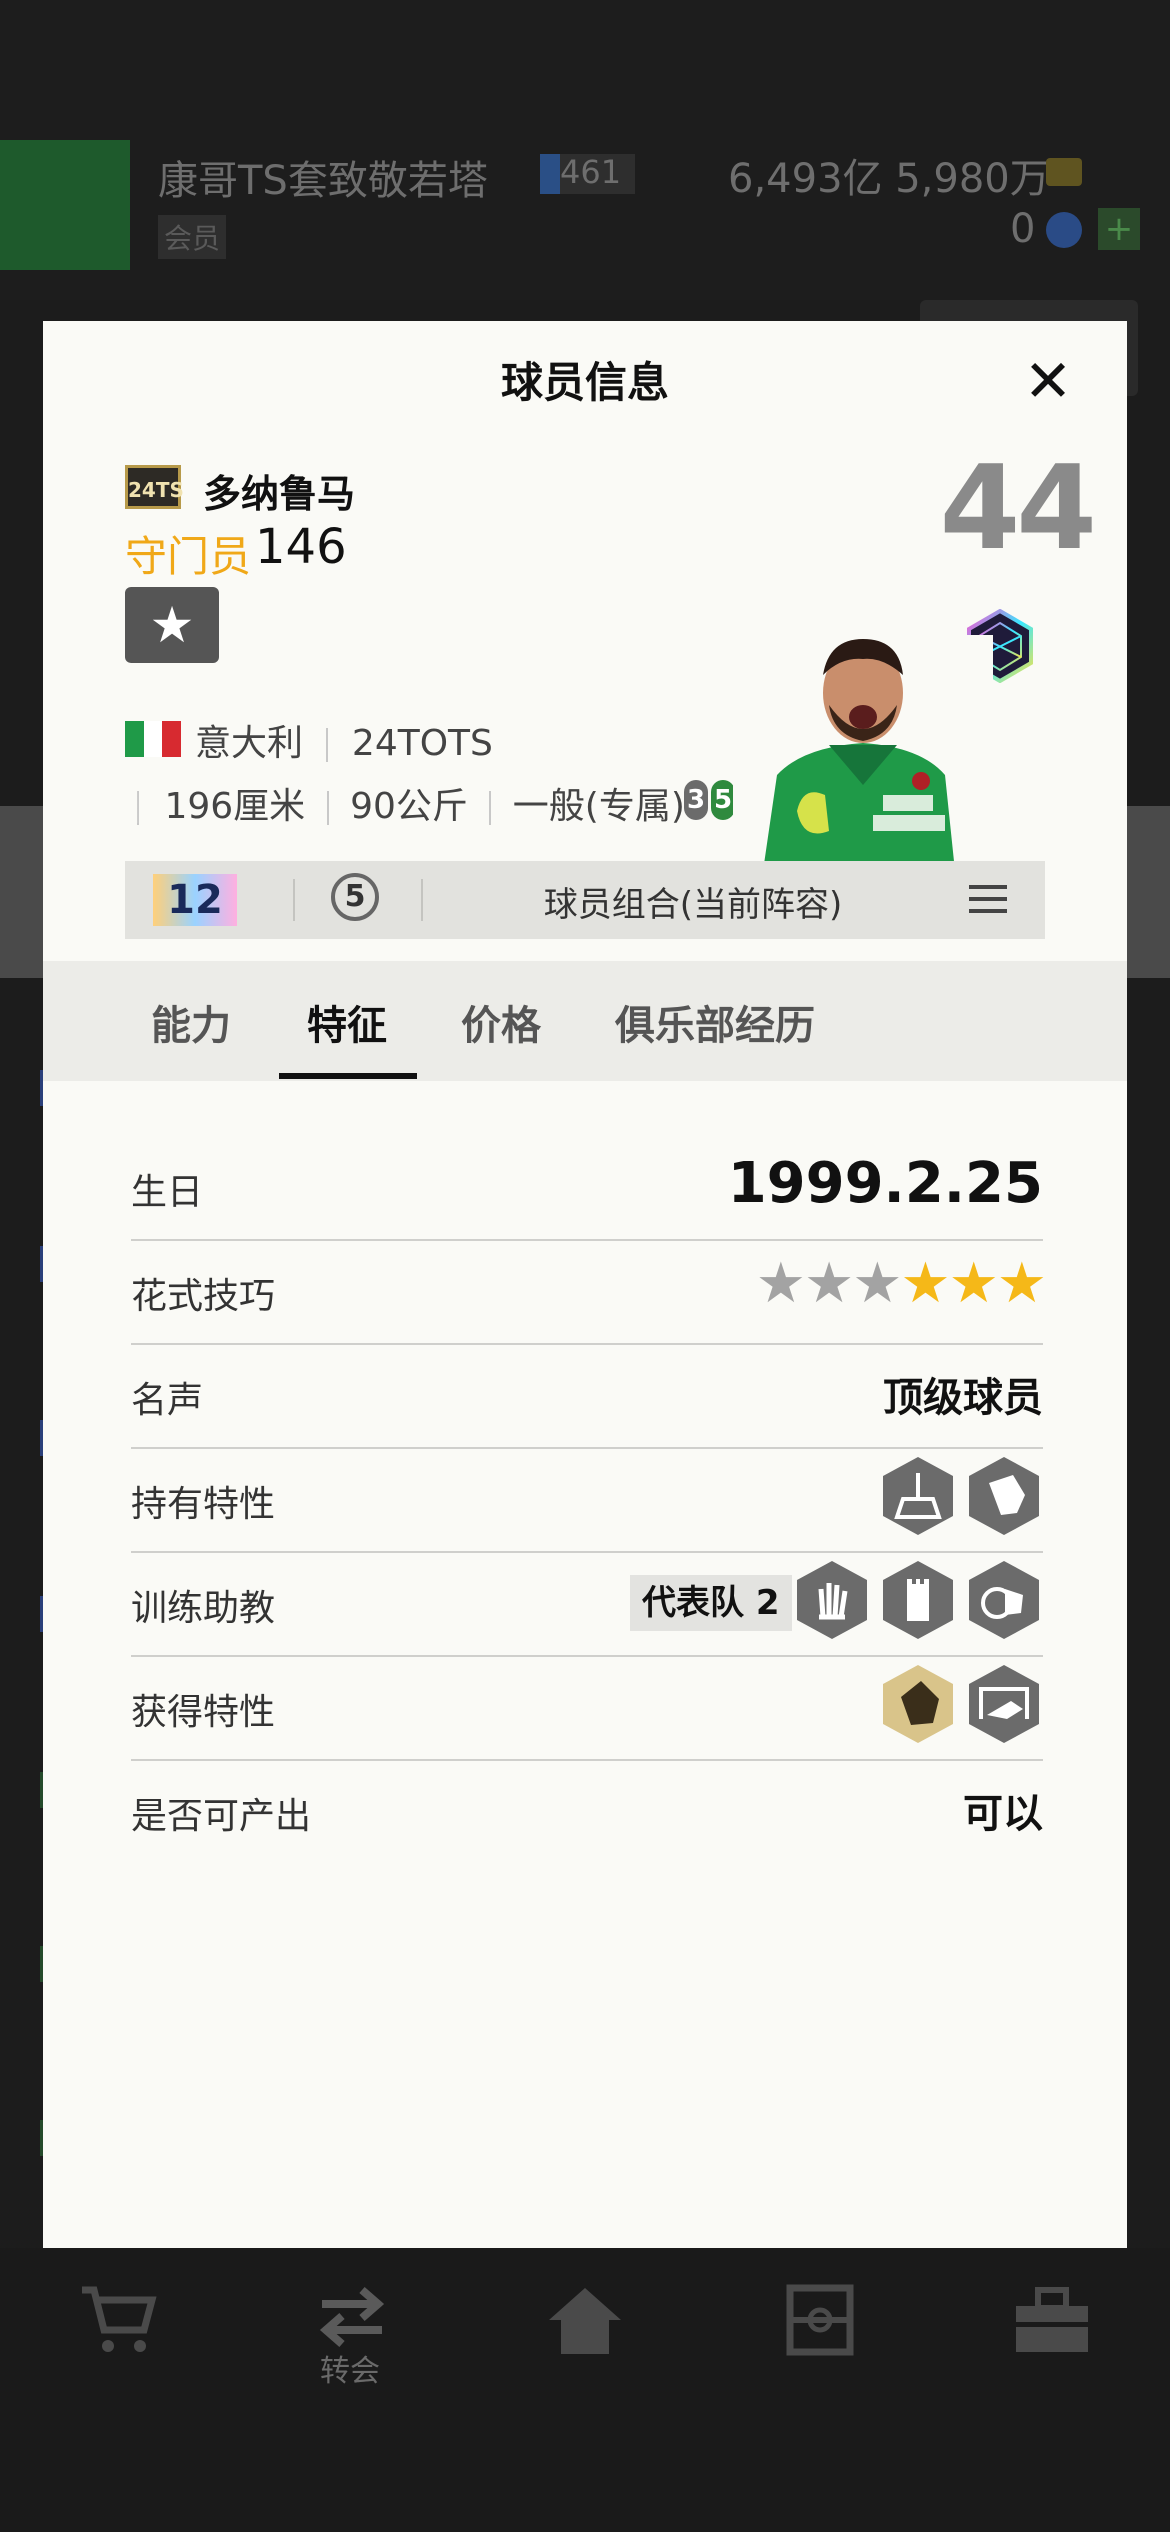 This screenshot has width=1170, height=2532. Describe the element at coordinates (963, 1398) in the screenshot. I see `fame-value: 顶级球员` at that location.